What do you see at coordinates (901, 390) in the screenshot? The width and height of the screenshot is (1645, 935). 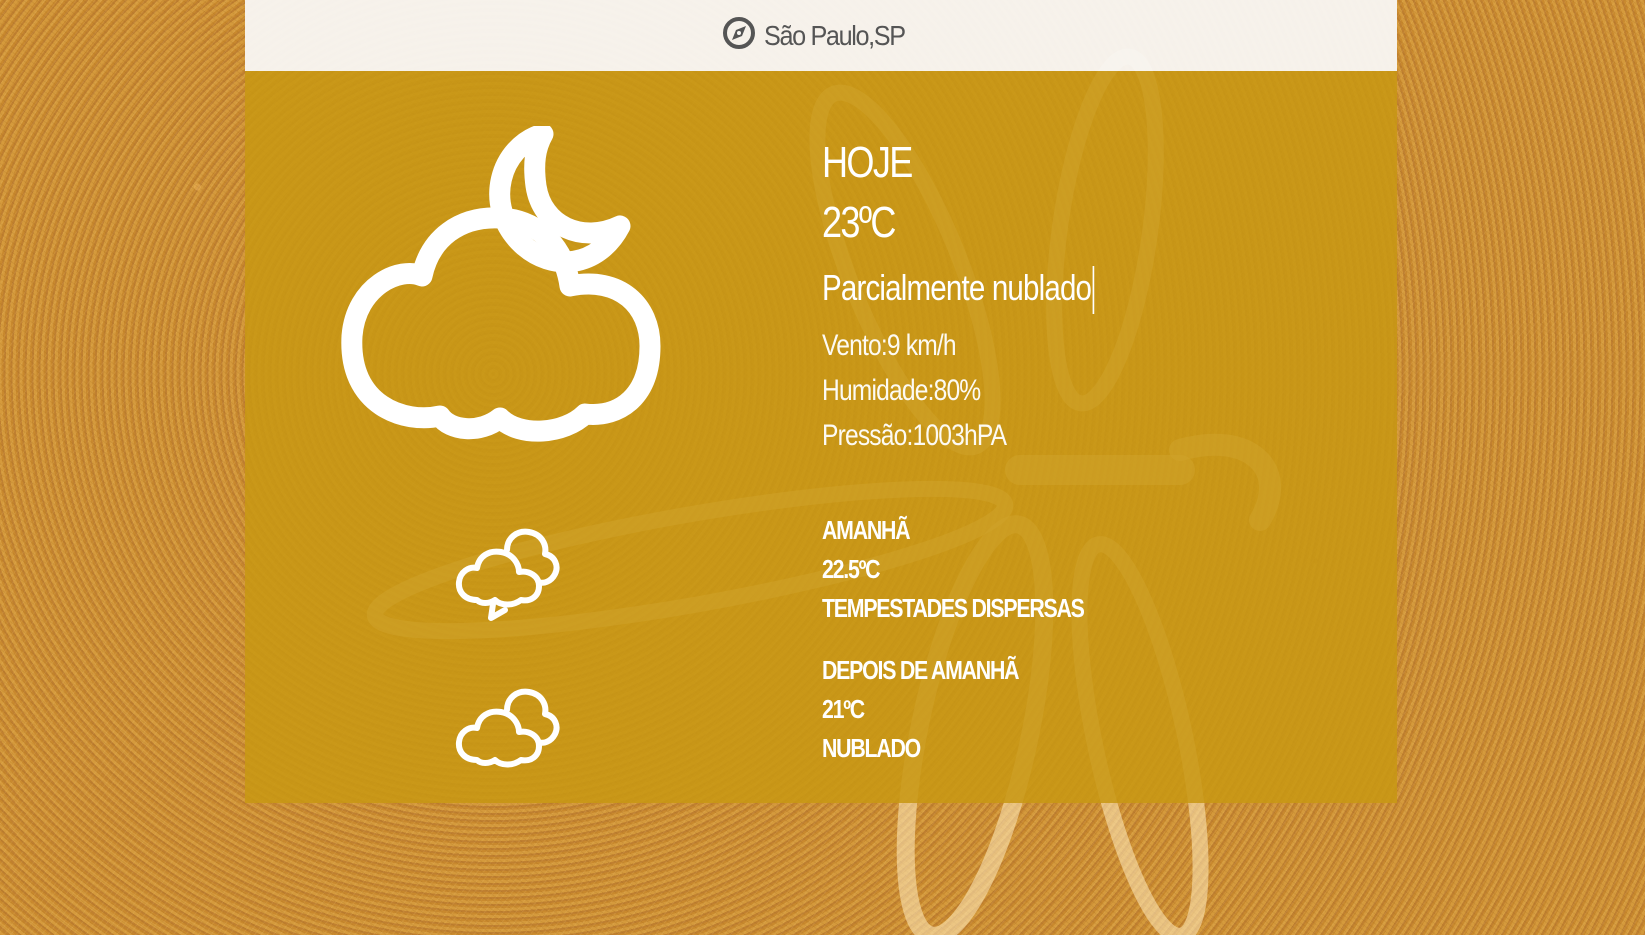 I see `today-humidity: Humidade:80%` at bounding box center [901, 390].